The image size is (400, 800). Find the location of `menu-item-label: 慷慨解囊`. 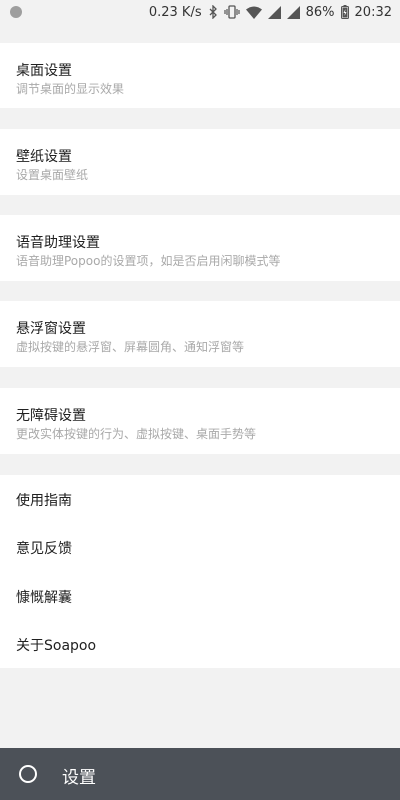

menu-item-label: 慷慨解囊 is located at coordinates (44, 598).